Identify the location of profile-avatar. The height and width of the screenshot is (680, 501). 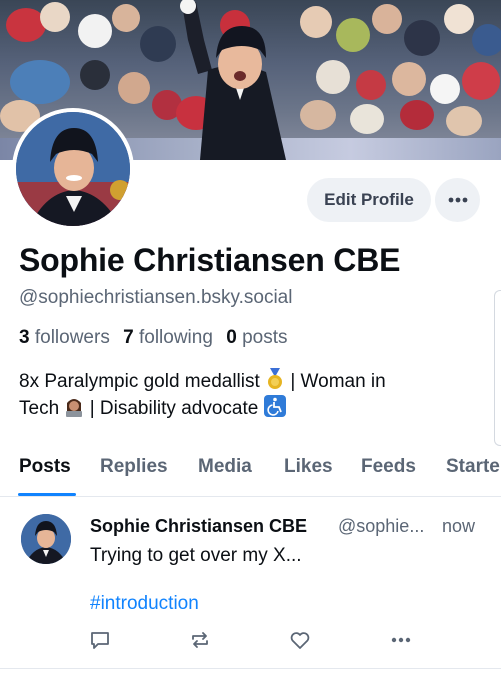
(73, 169).